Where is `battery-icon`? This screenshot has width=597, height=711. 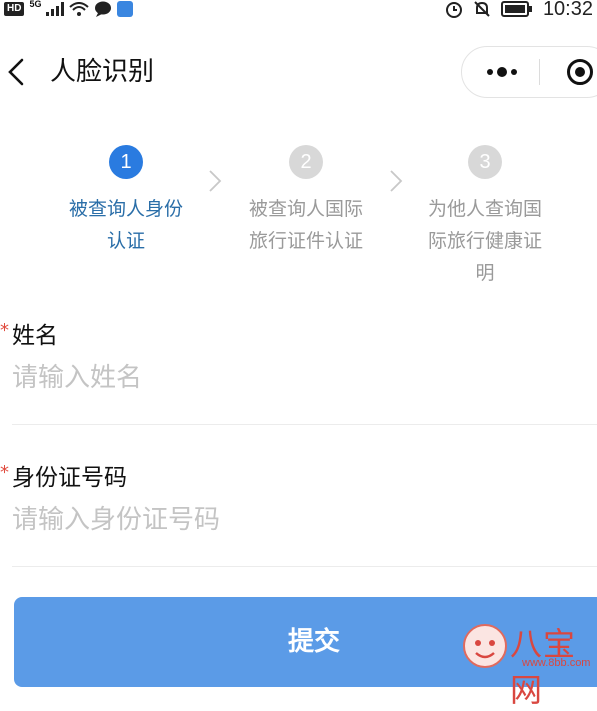
battery-icon is located at coordinates (516, 9).